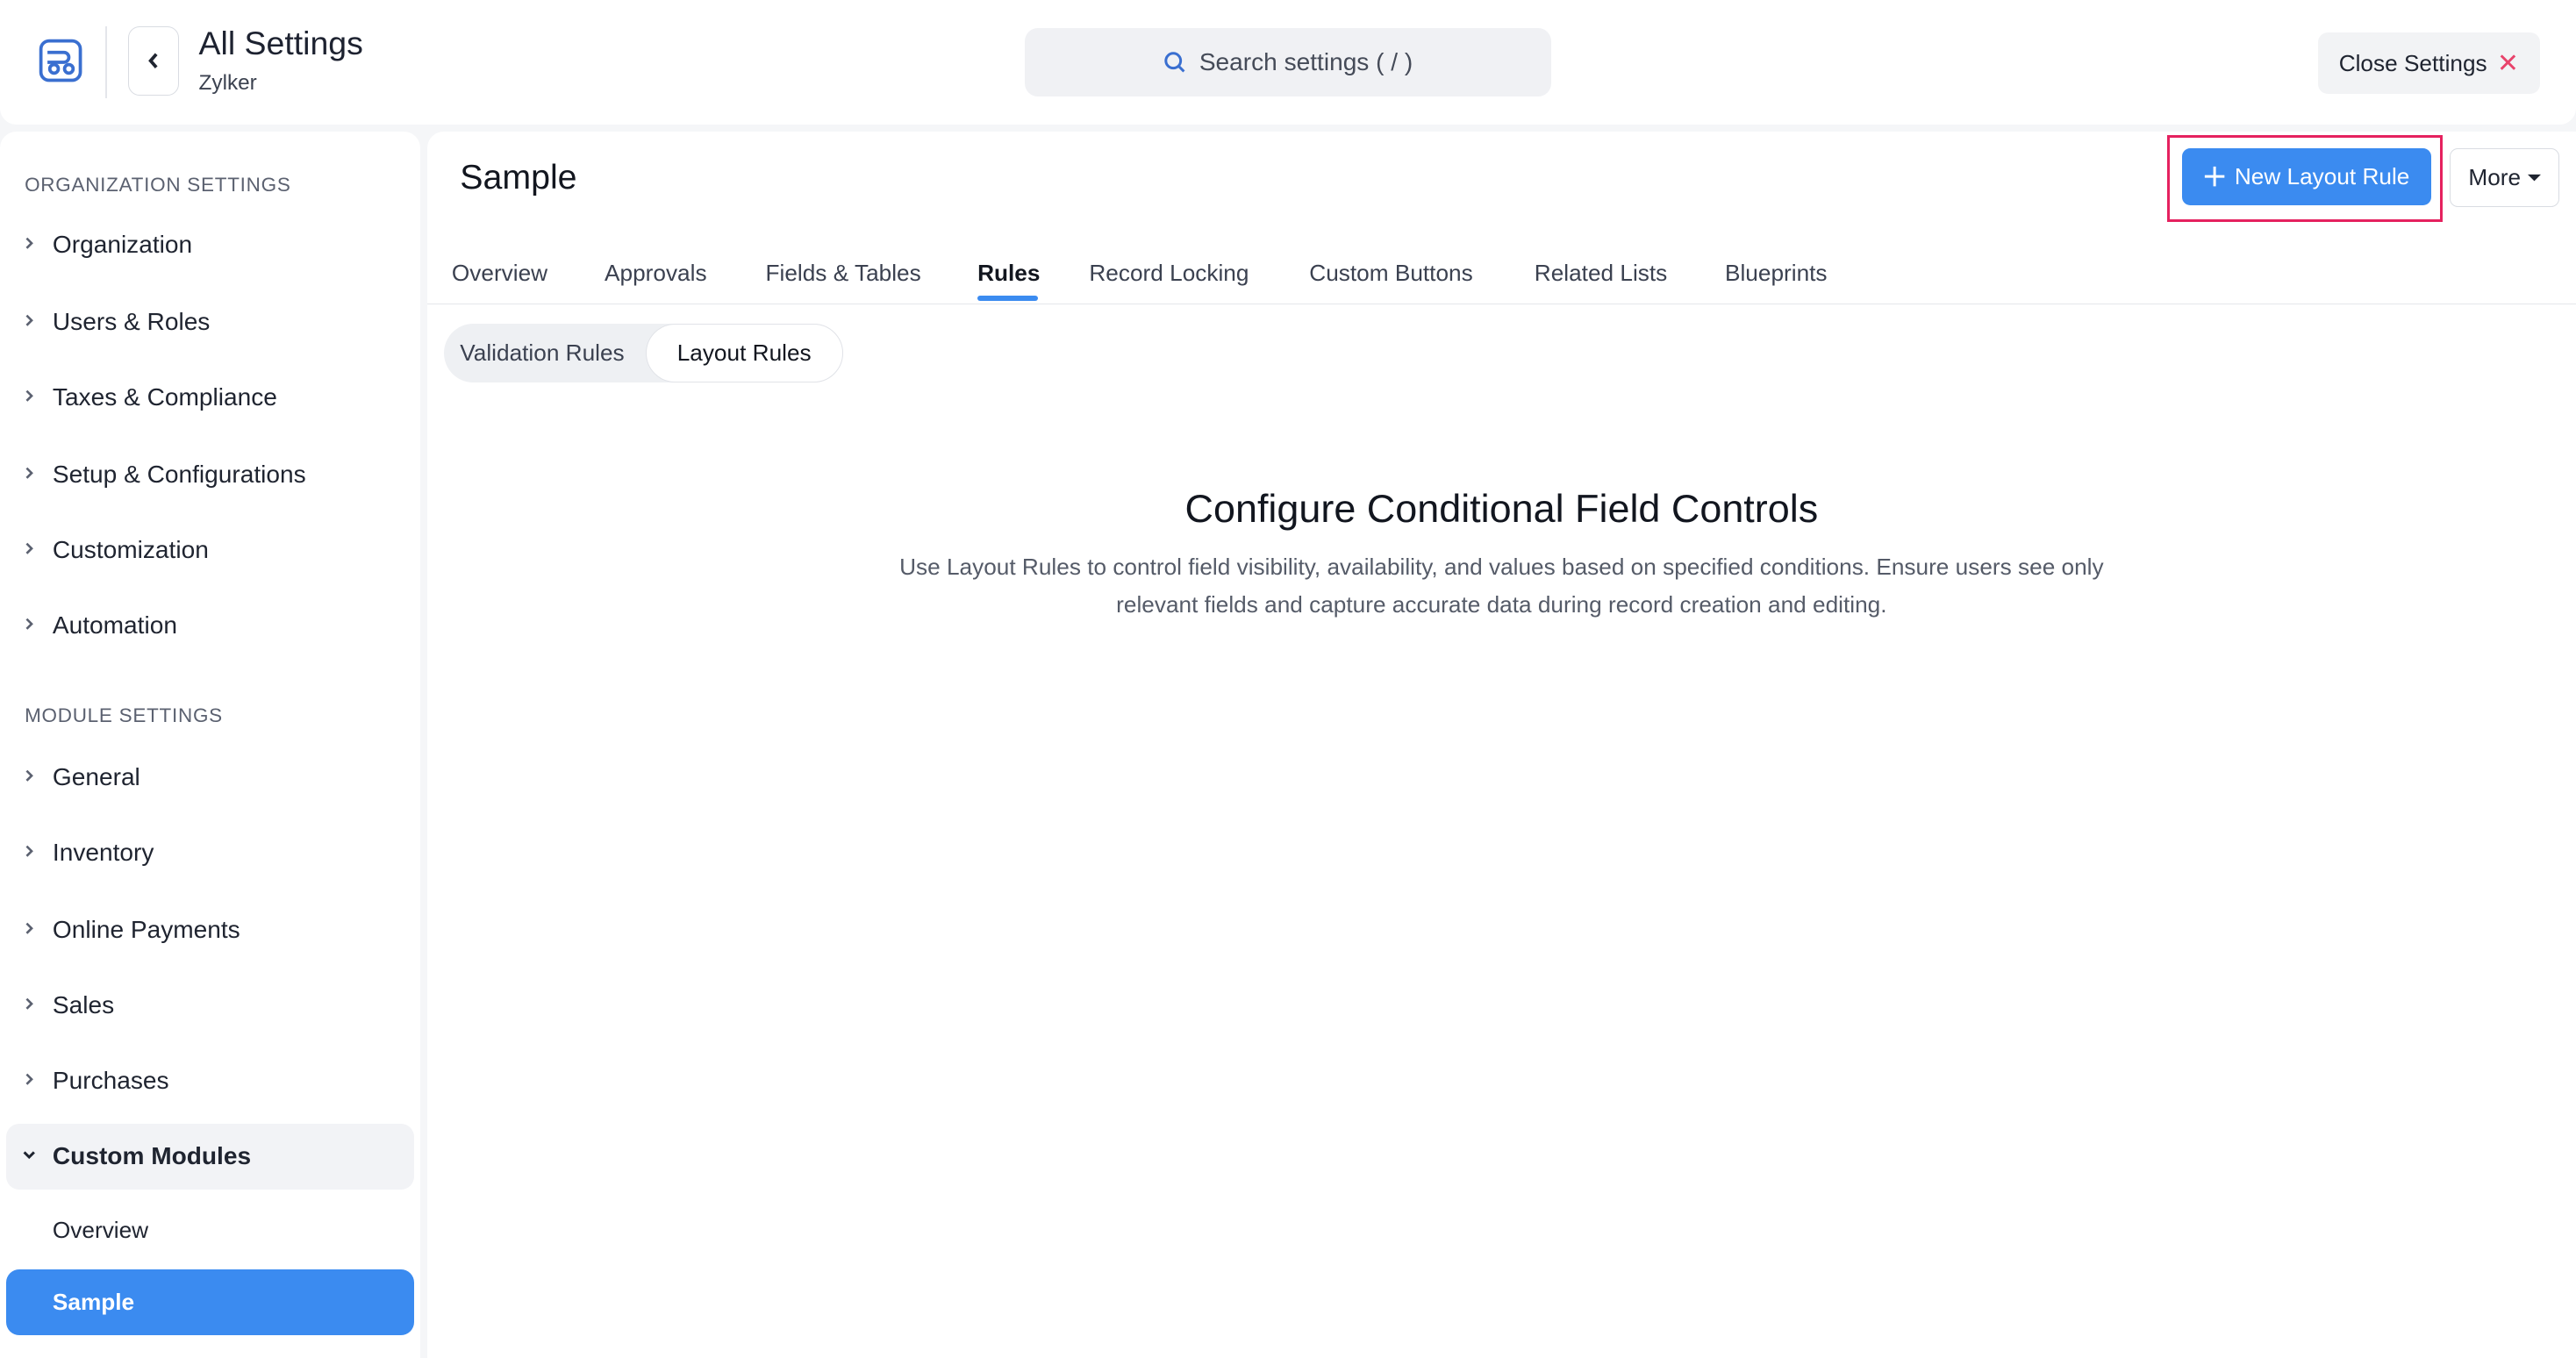 Image resolution: width=2576 pixels, height=1358 pixels. I want to click on new-layout-rule-label: New Layout Rule, so click(2322, 175).